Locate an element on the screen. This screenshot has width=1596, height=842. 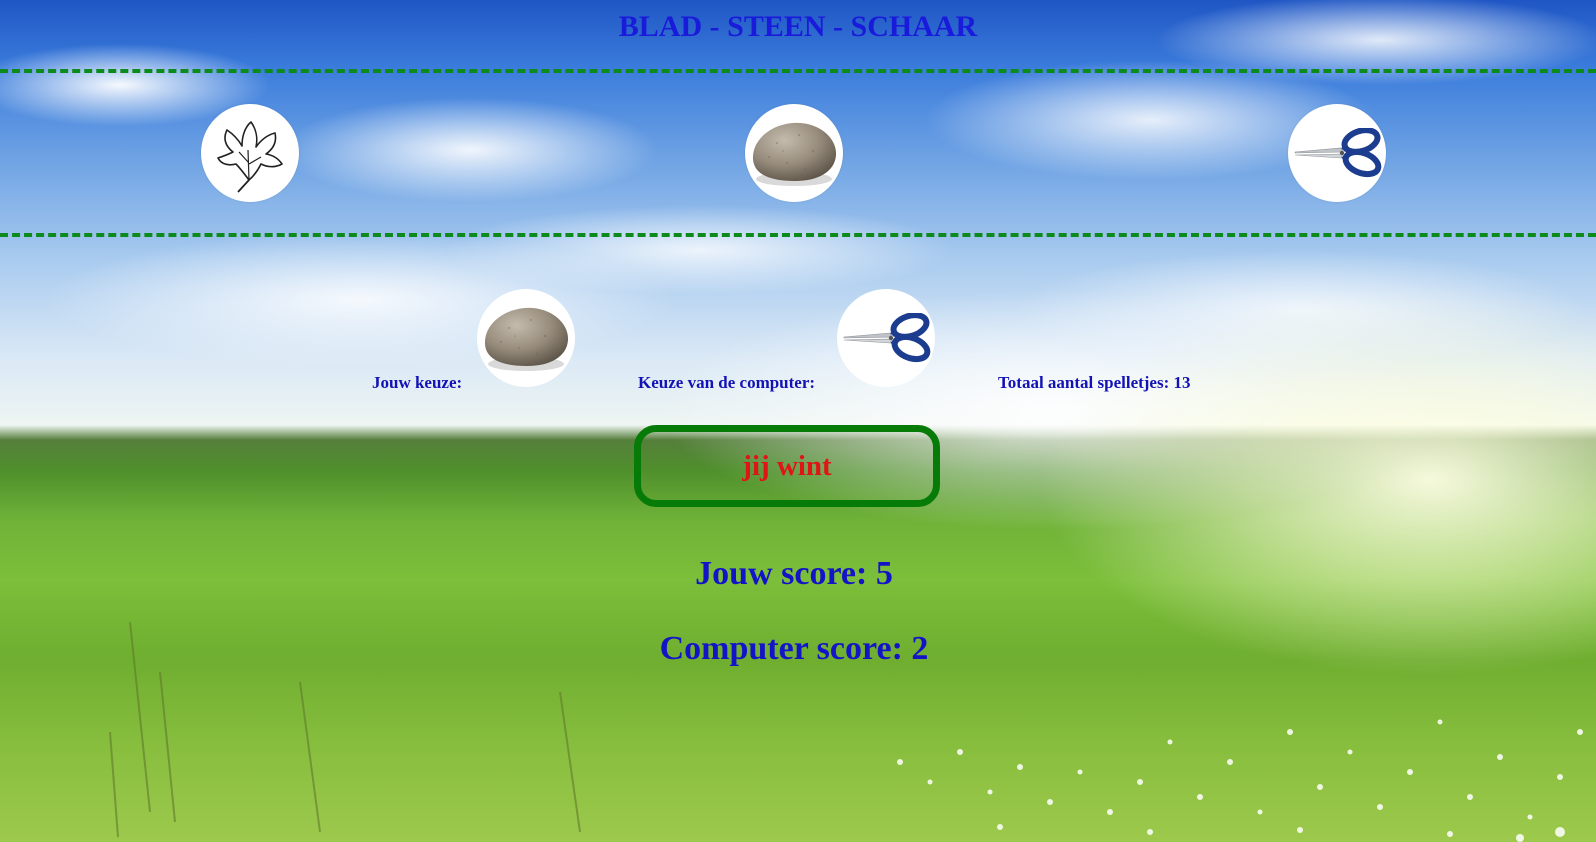
bottom-divider is located at coordinates (798, 235).